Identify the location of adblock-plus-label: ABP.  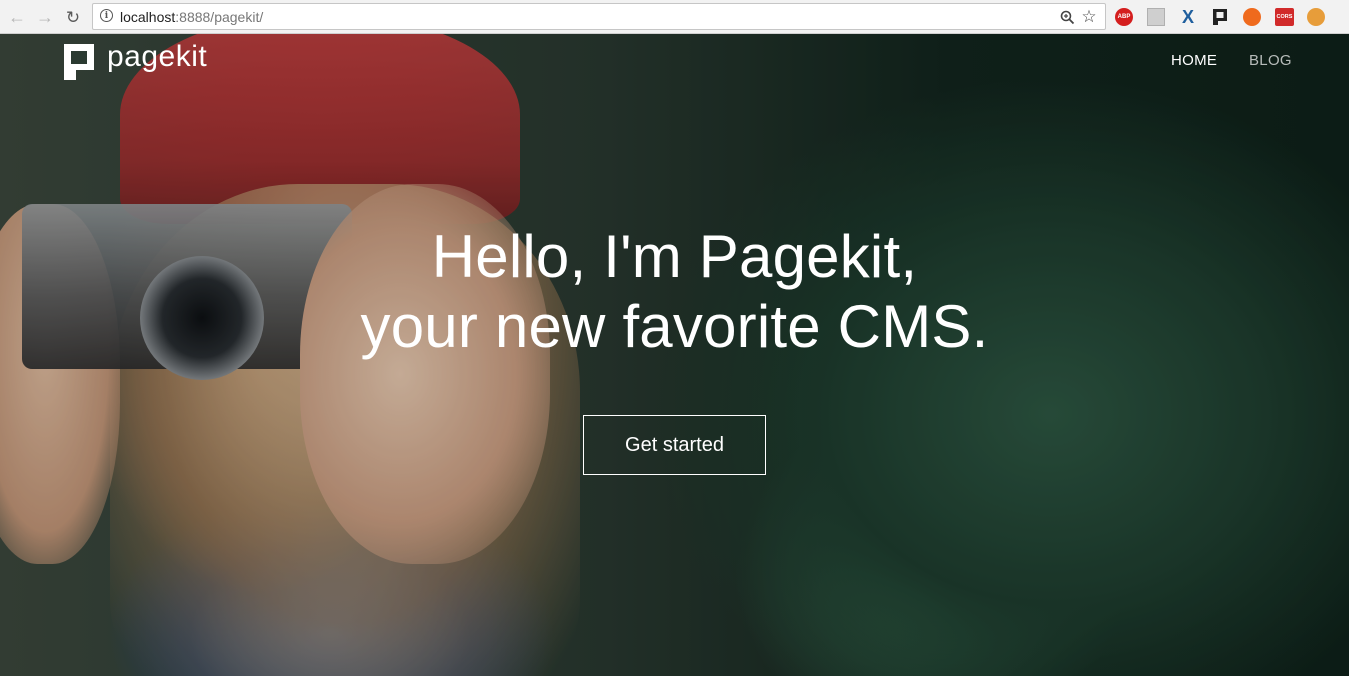
(1124, 17).